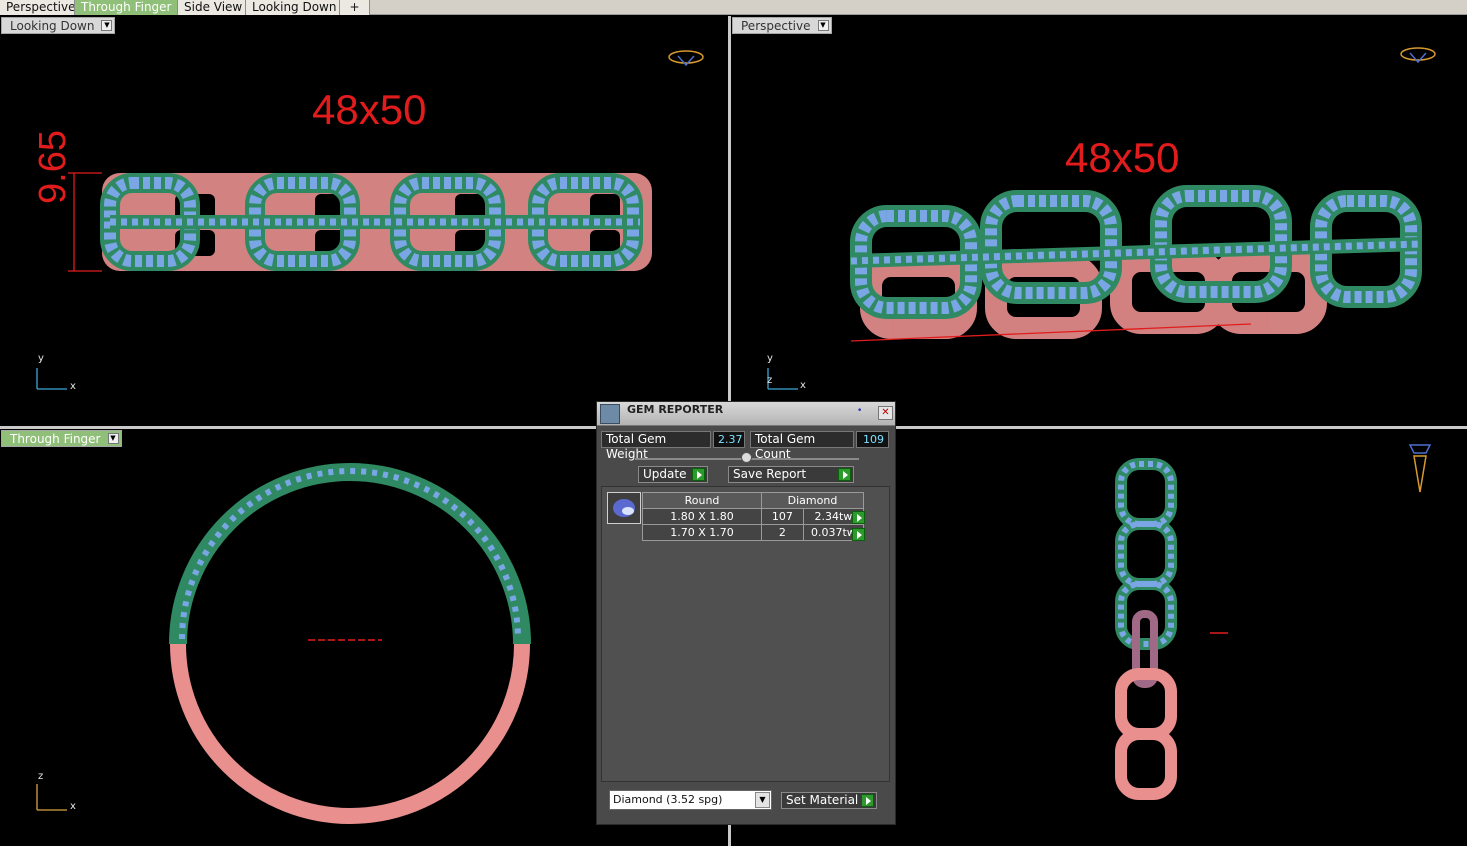  Describe the element at coordinates (673, 474) in the screenshot. I see `update-button: Update` at that location.